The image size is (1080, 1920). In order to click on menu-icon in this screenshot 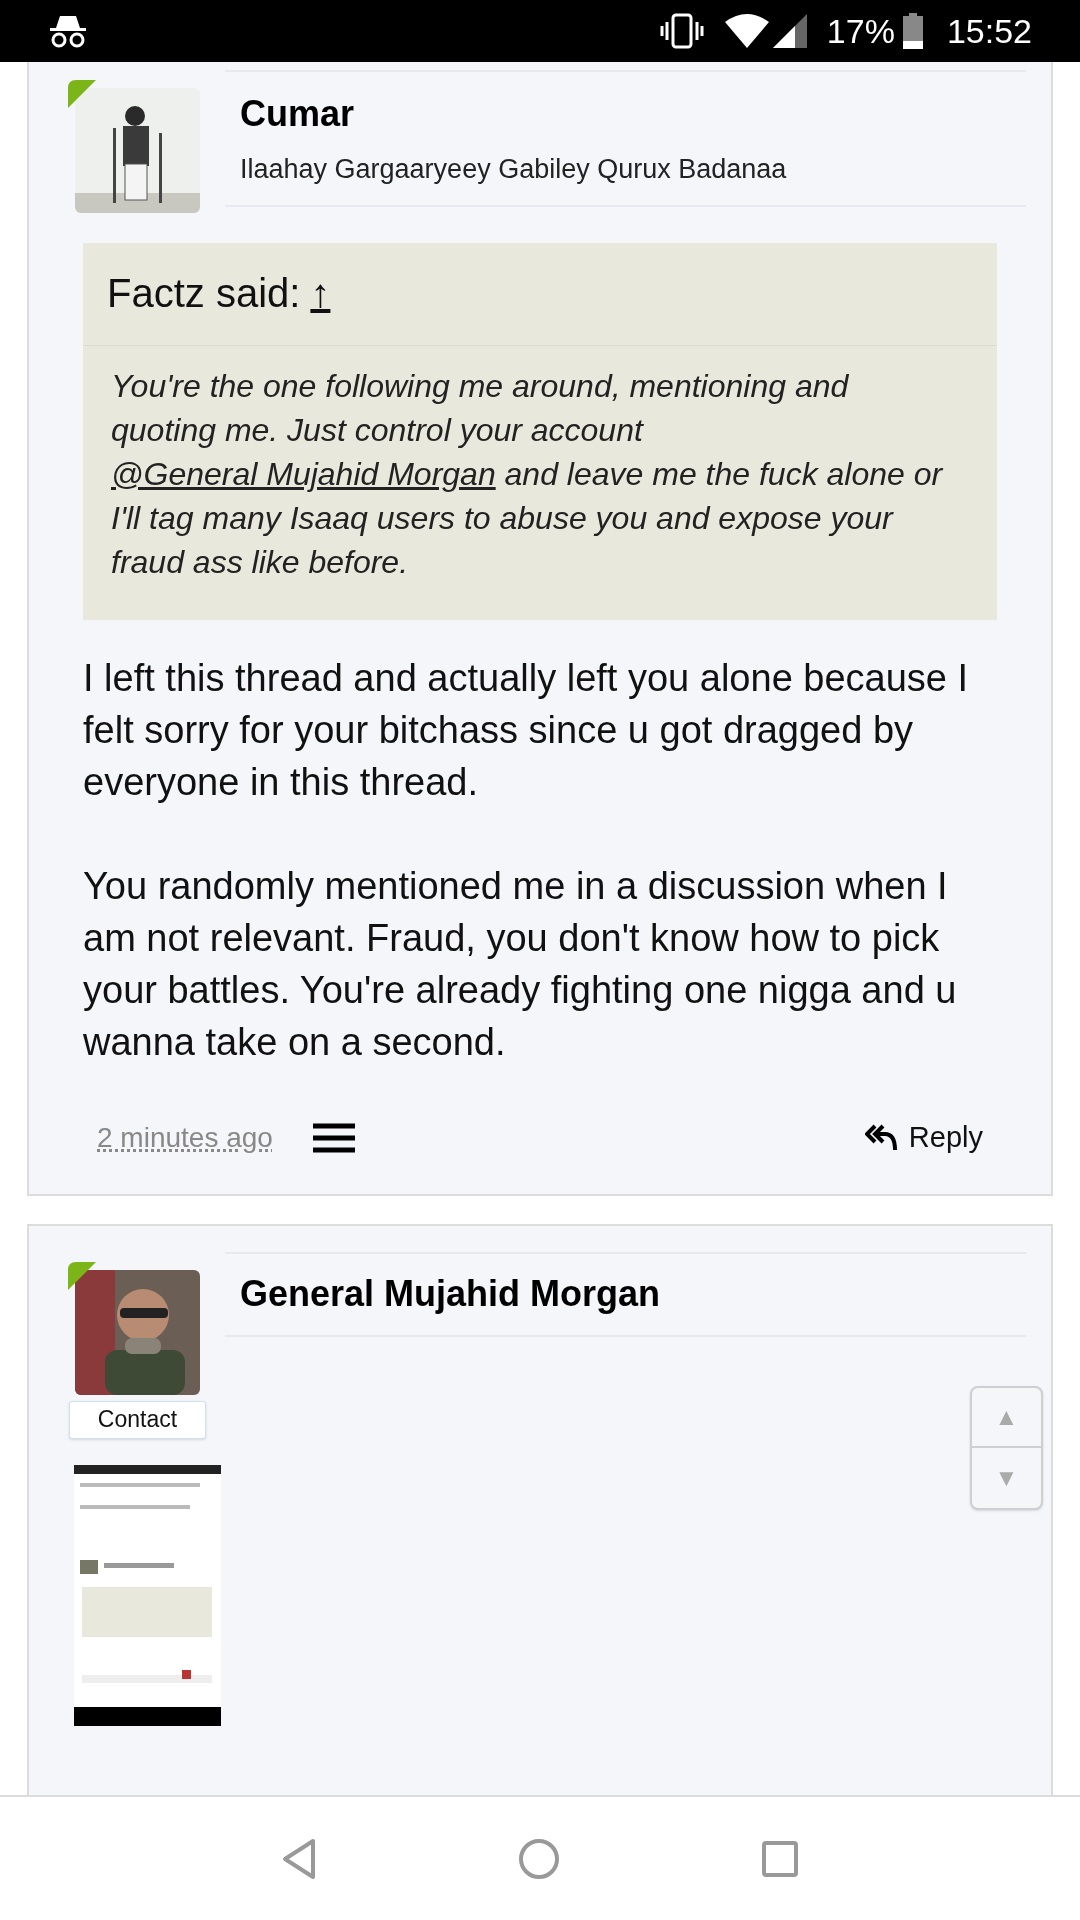, I will do `click(333, 1137)`.